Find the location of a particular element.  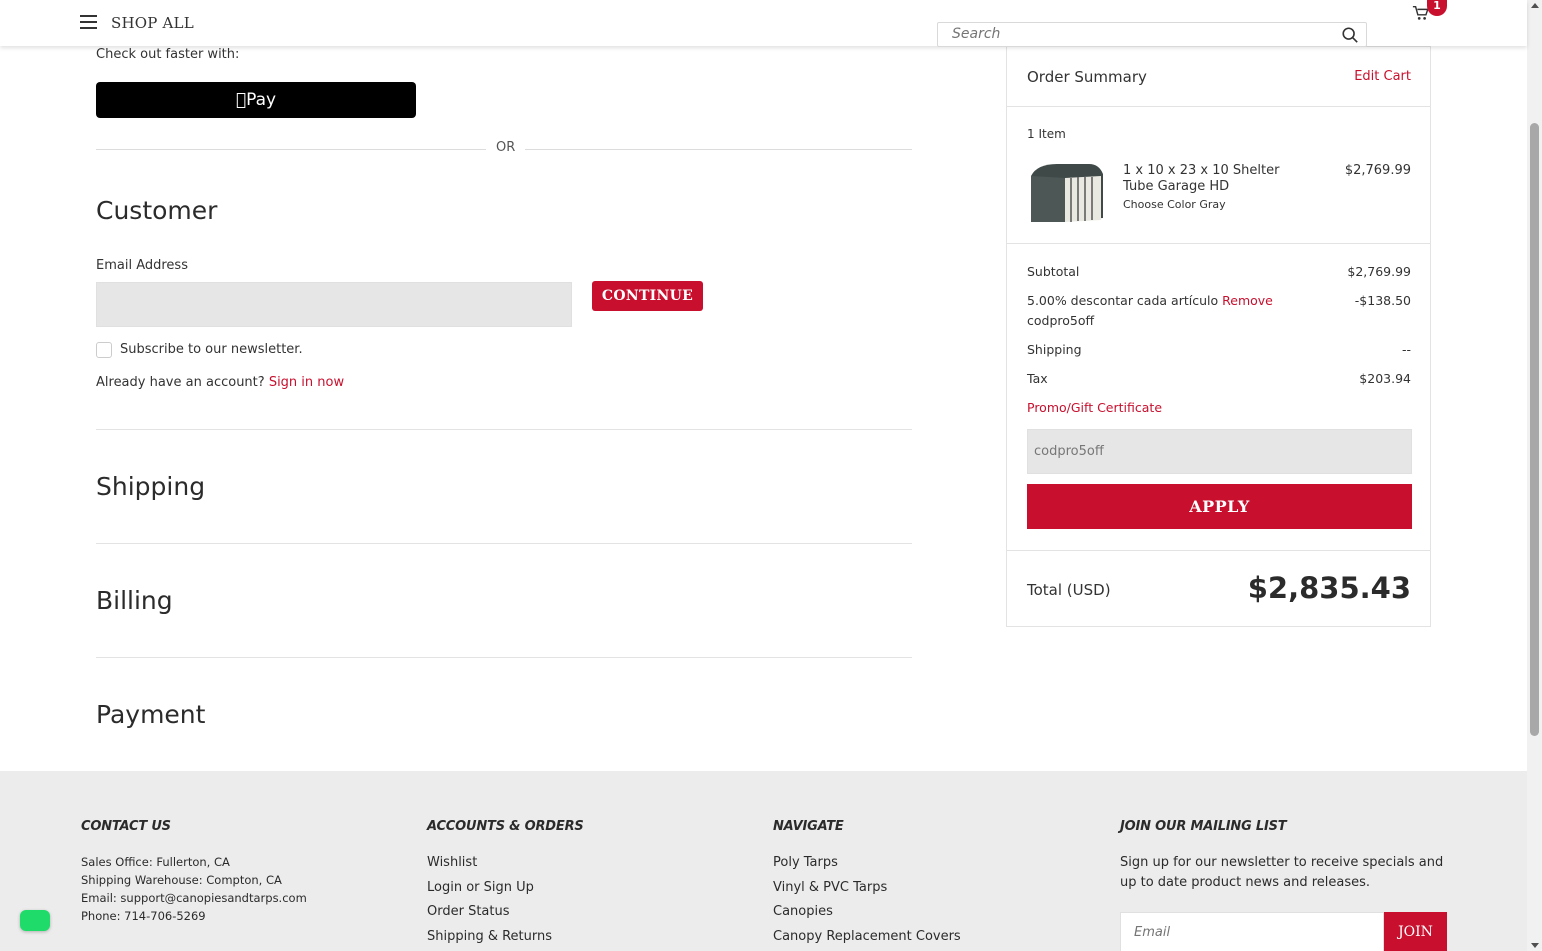

email-field is located at coordinates (334, 304).